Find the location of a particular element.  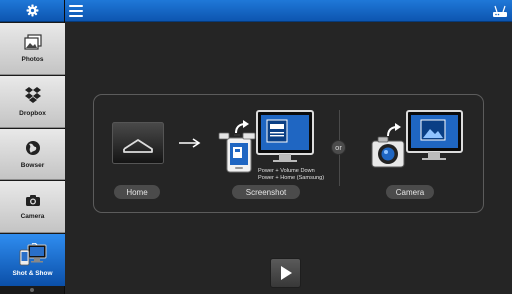

sidebar-item-dropbox: Dropbox is located at coordinates (32, 102).